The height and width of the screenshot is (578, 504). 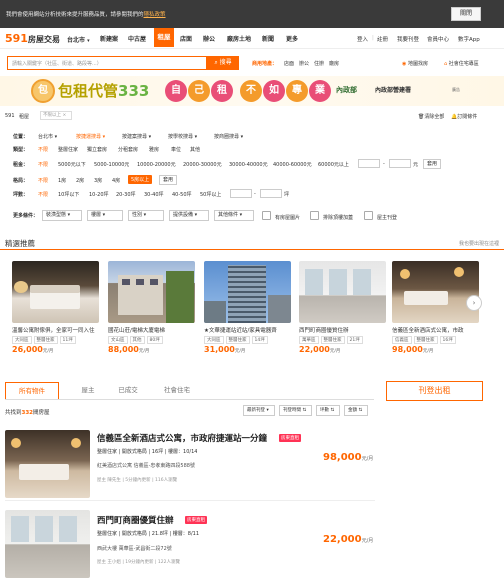 I want to click on card-title: 信義區全新酒店式公寓，市政, so click(x=435, y=330).